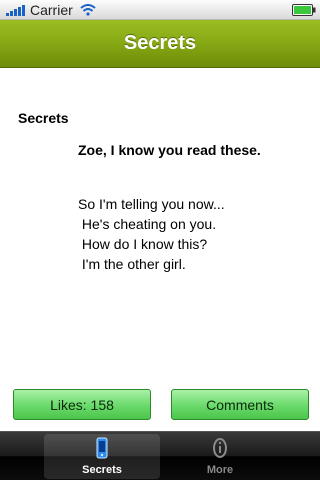  What do you see at coordinates (143, 244) in the screenshot?
I see `secret-body-line: How do I know this?` at bounding box center [143, 244].